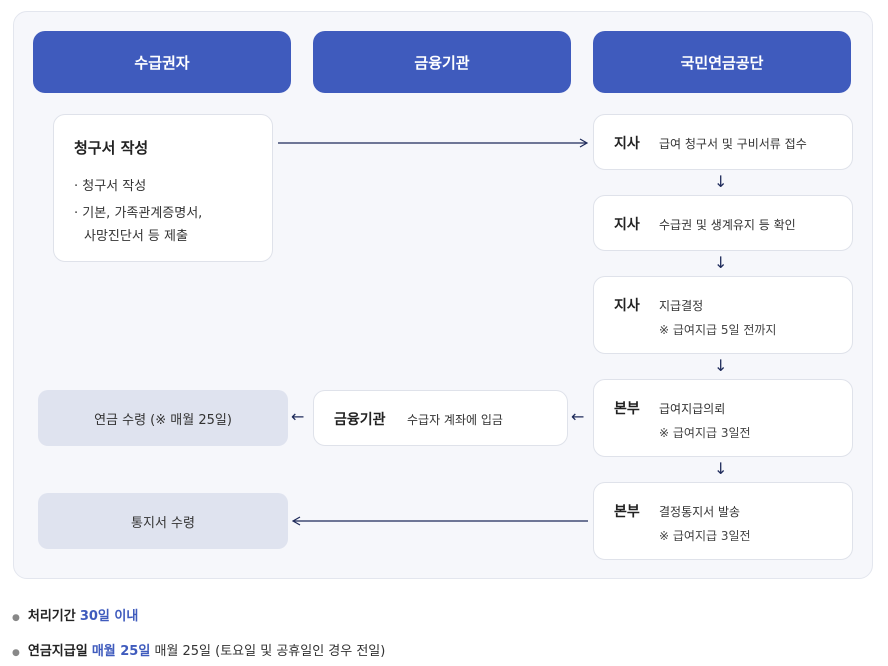 The width and height of the screenshot is (888, 666). Describe the element at coordinates (722, 62) in the screenshot. I see `header-nps: 국민연금공단` at that location.